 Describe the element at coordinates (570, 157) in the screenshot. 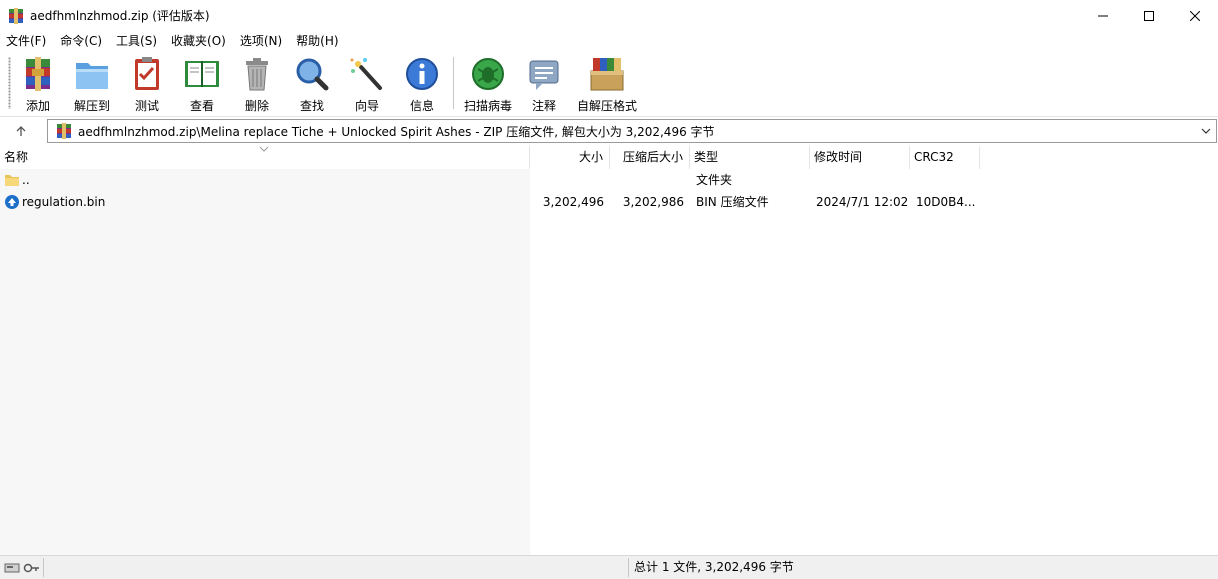

I see `column-size: 大小` at that location.